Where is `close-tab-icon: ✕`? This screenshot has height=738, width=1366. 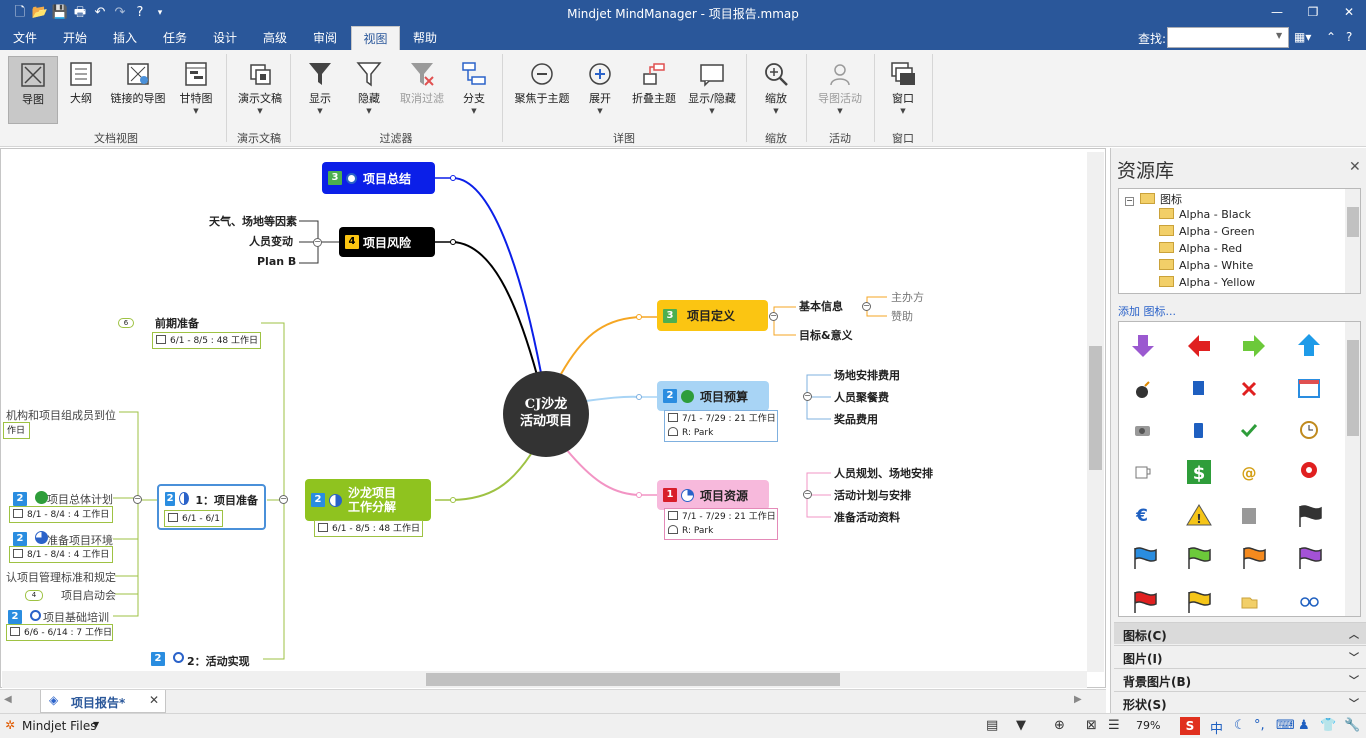
close-tab-icon: ✕ is located at coordinates (154, 700).